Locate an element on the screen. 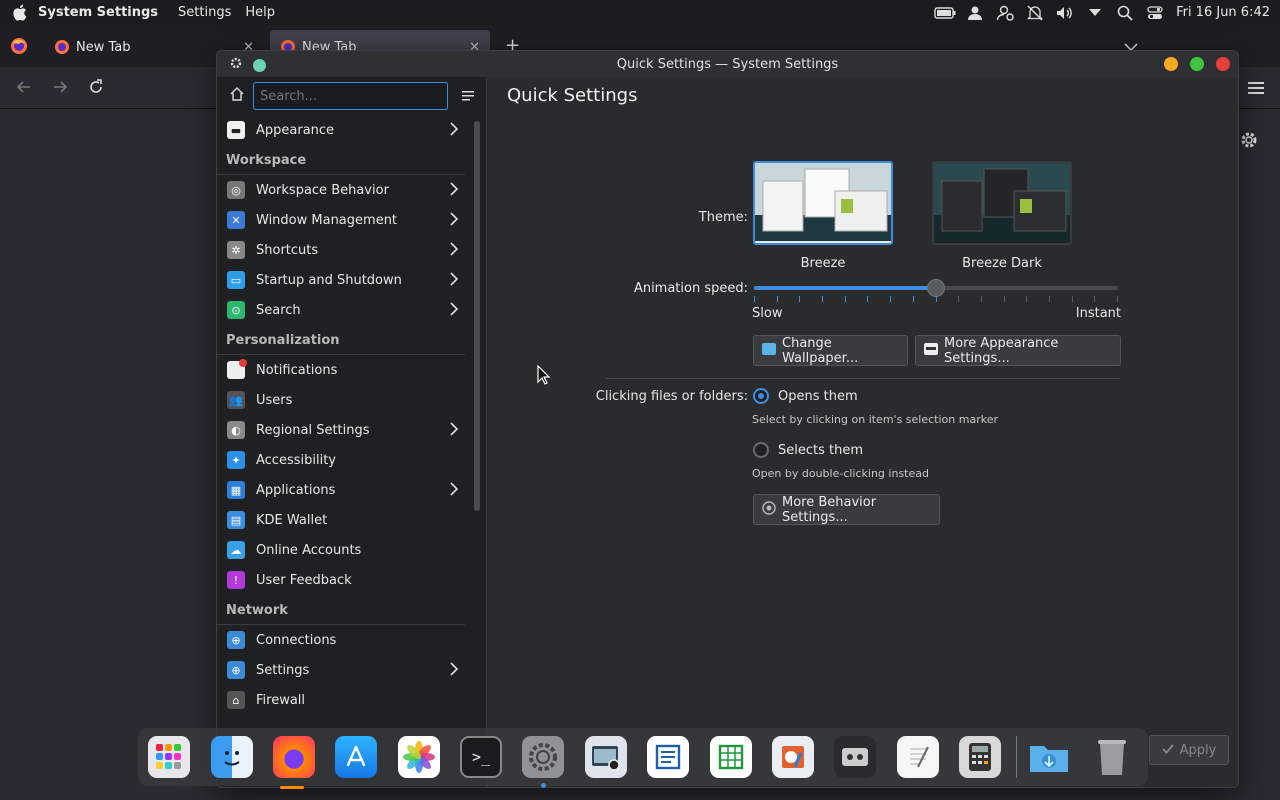 The image size is (1280, 800). notifications-muted-icon is located at coordinates (1035, 13).